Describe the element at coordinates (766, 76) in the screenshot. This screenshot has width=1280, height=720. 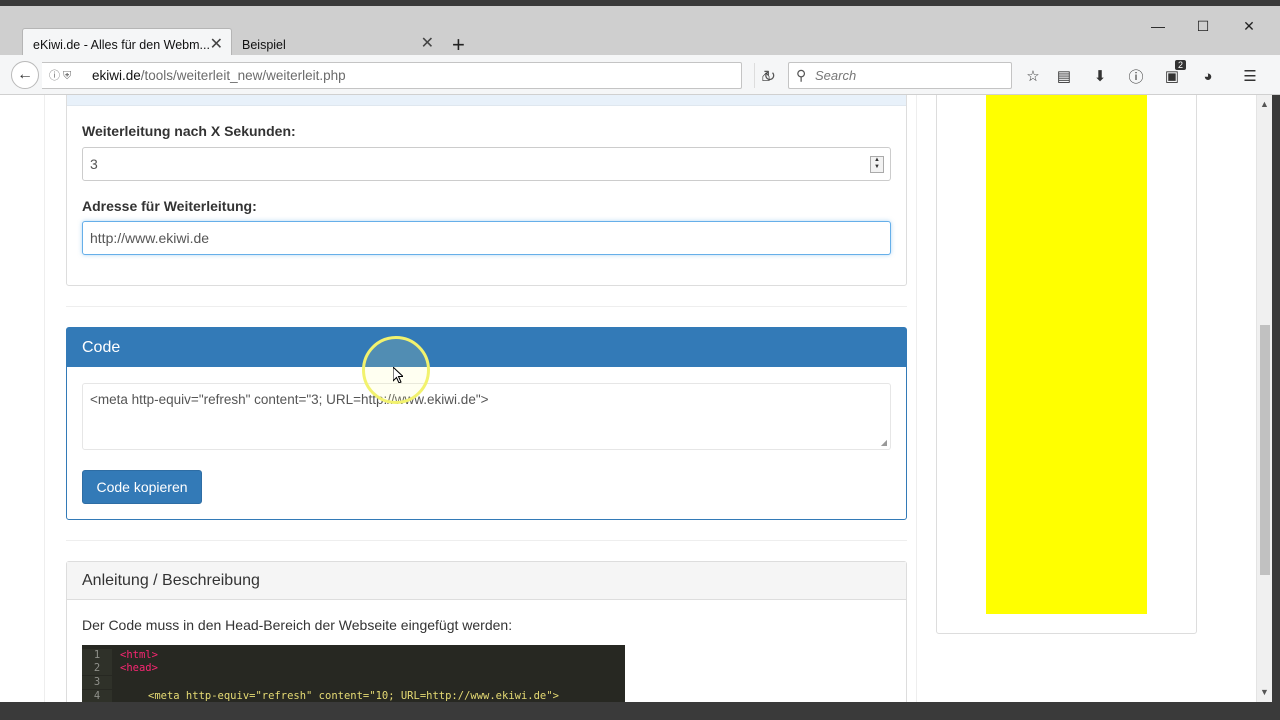
I see `home-icon: ⌂` at that location.